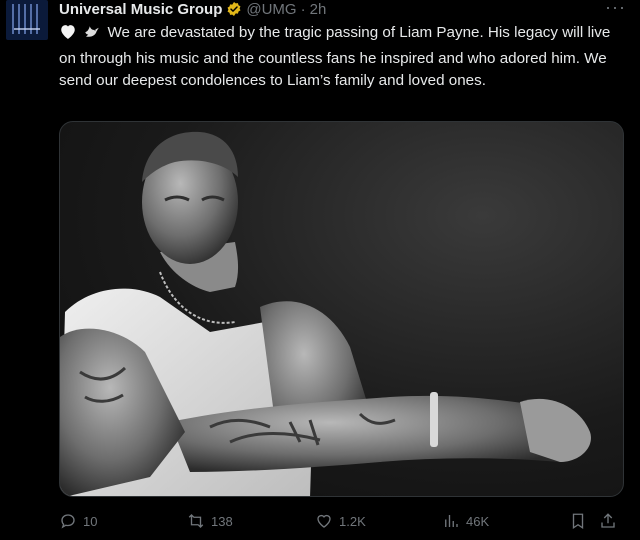 The height and width of the screenshot is (540, 640). Describe the element at coordinates (196, 521) in the screenshot. I see `repost-icon` at that location.